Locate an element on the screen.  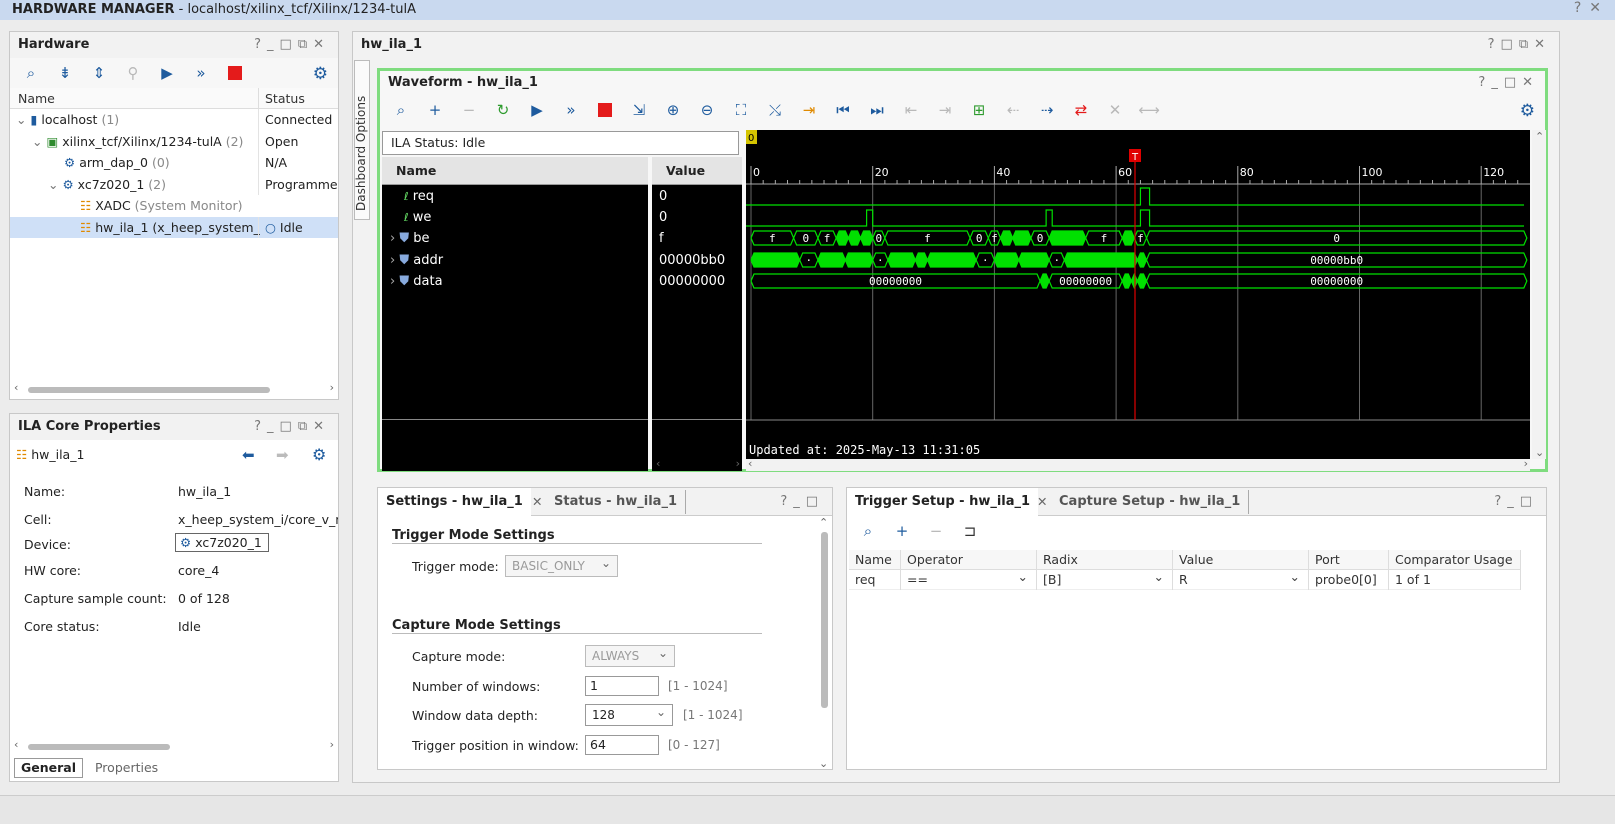
debug-core-icon: ☷ is located at coordinates (22, 454).